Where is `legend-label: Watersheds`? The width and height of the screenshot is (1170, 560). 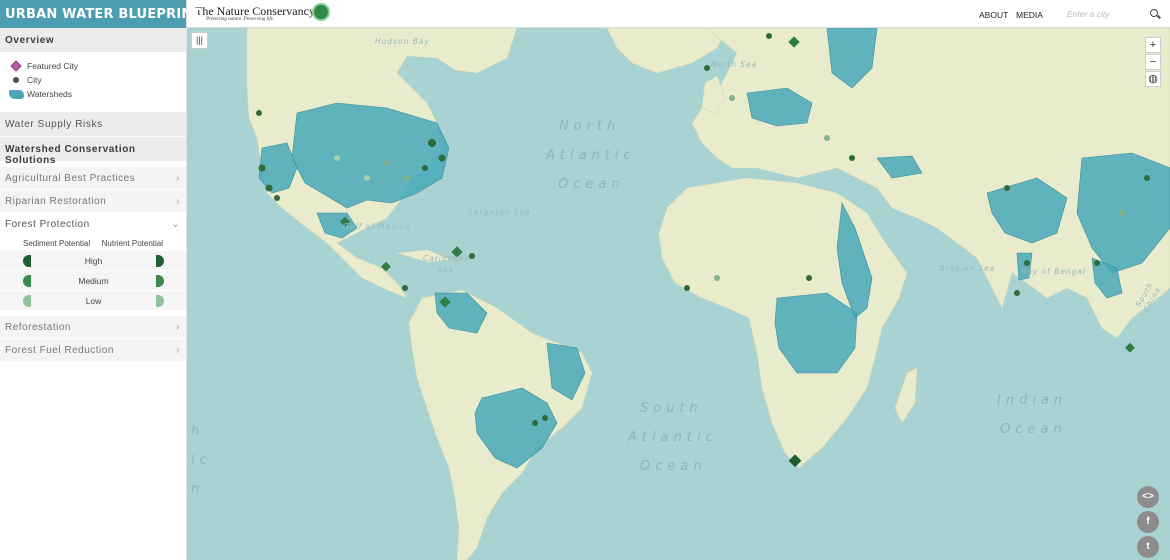
legend-label: Watersheds is located at coordinates (50, 94).